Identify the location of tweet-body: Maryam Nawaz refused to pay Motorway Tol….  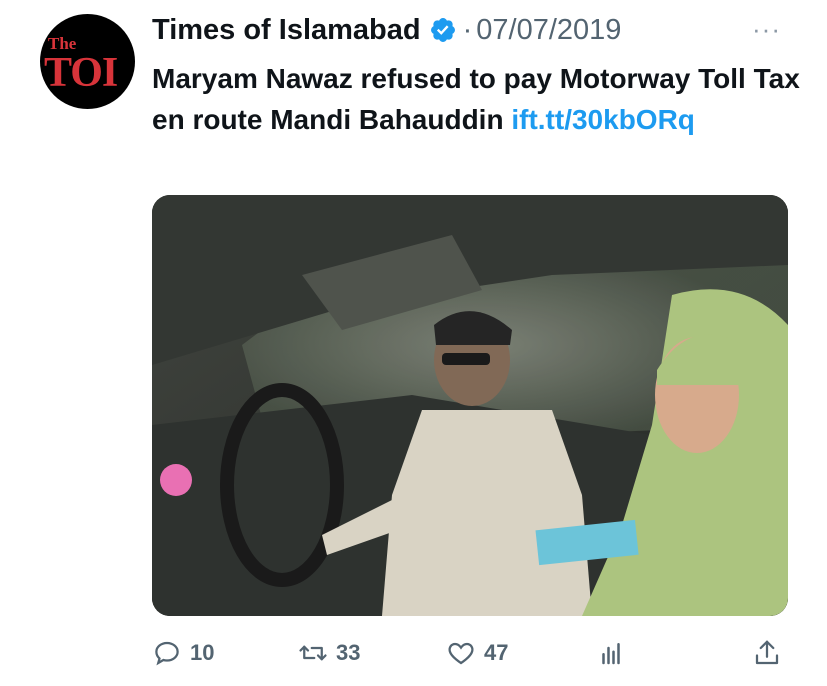
(476, 99).